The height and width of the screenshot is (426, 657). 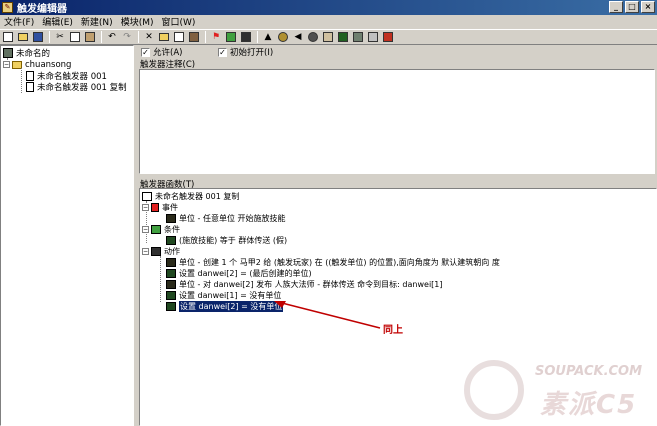 I want to click on conditions-row: − 条件, so click(x=161, y=229).